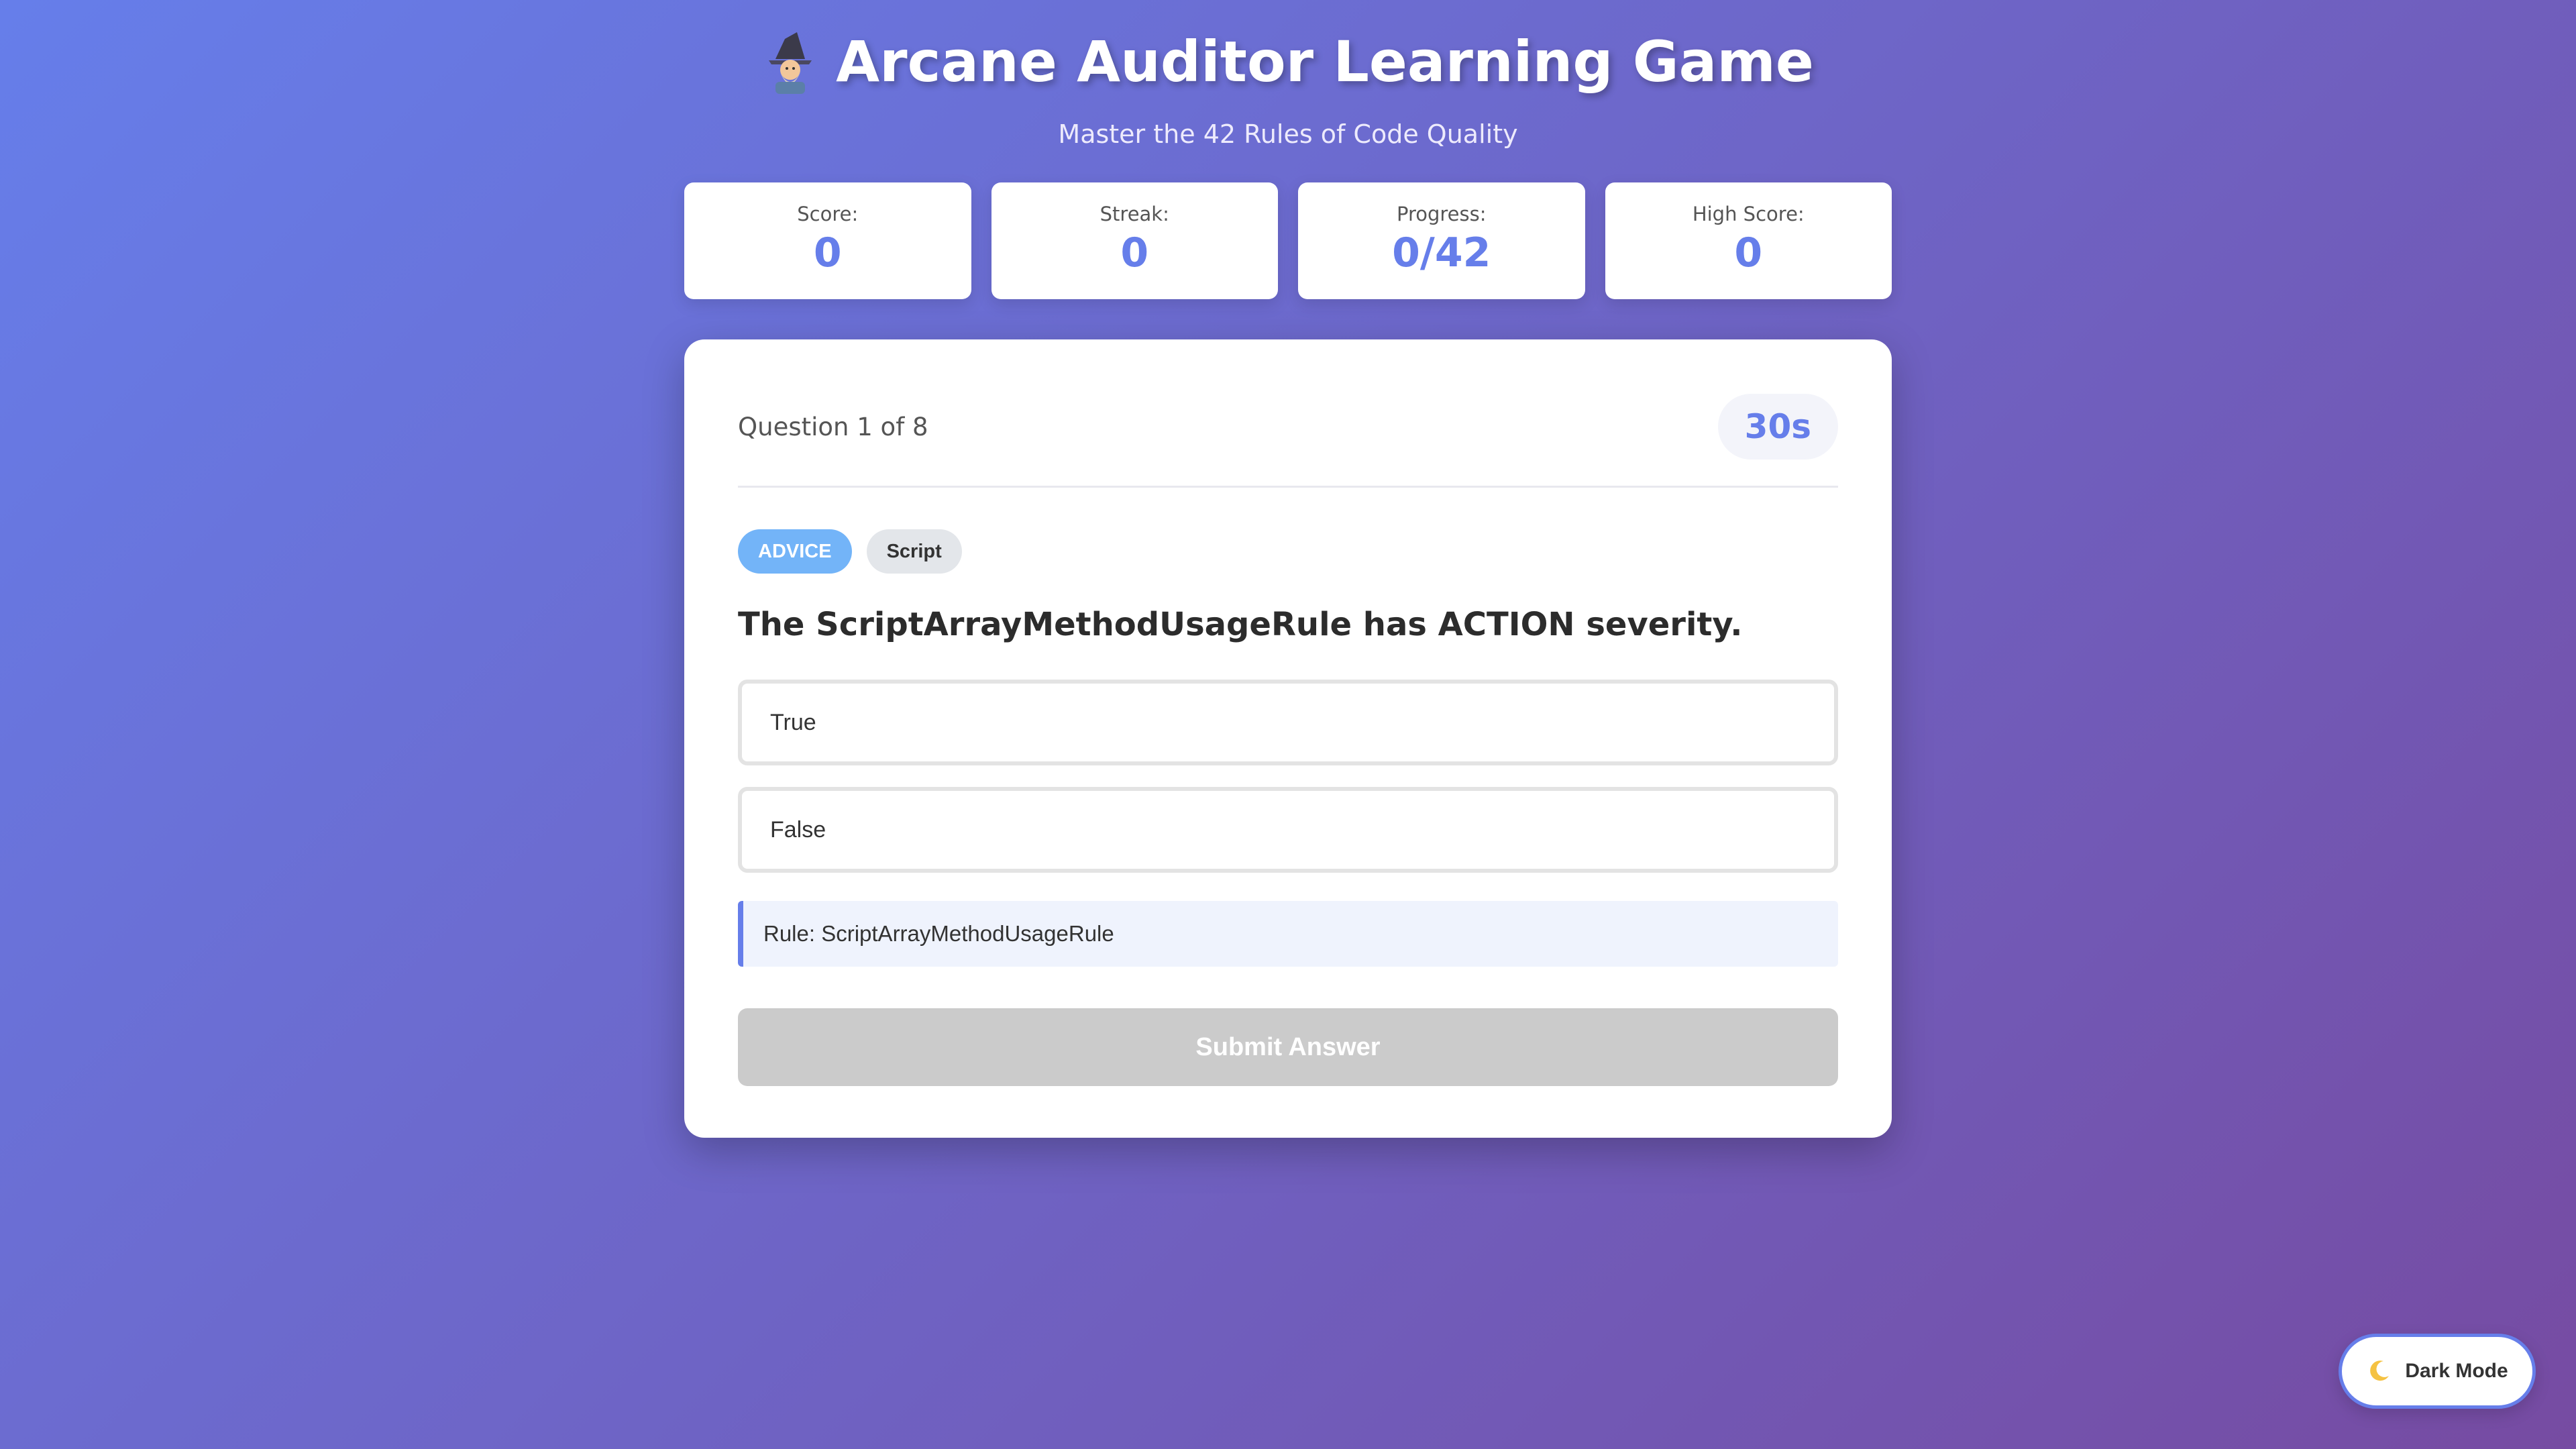 The height and width of the screenshot is (1449, 2576). I want to click on stat-label: Progress:, so click(1441, 214).